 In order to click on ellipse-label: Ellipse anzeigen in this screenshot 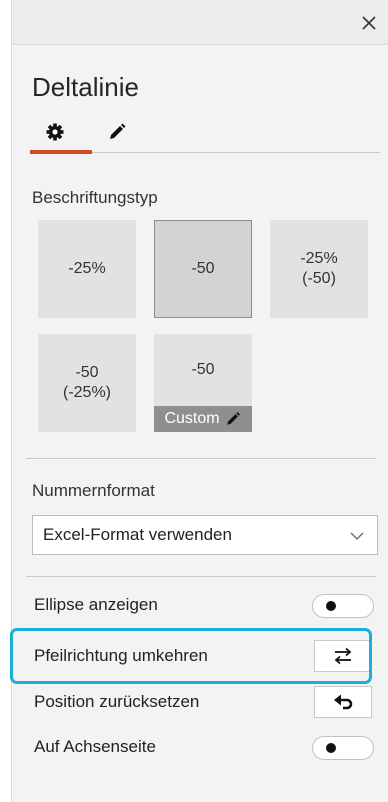, I will do `click(96, 604)`.